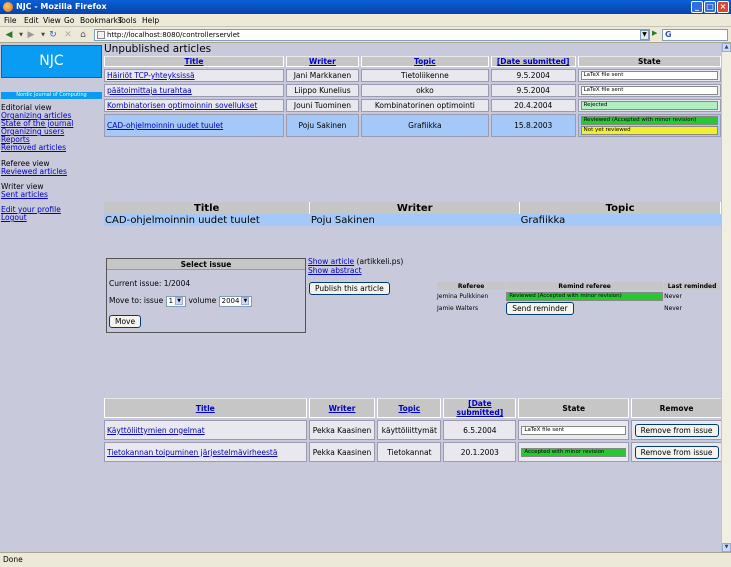  I want to click on last-reminded-header: Last reminded, so click(692, 286).